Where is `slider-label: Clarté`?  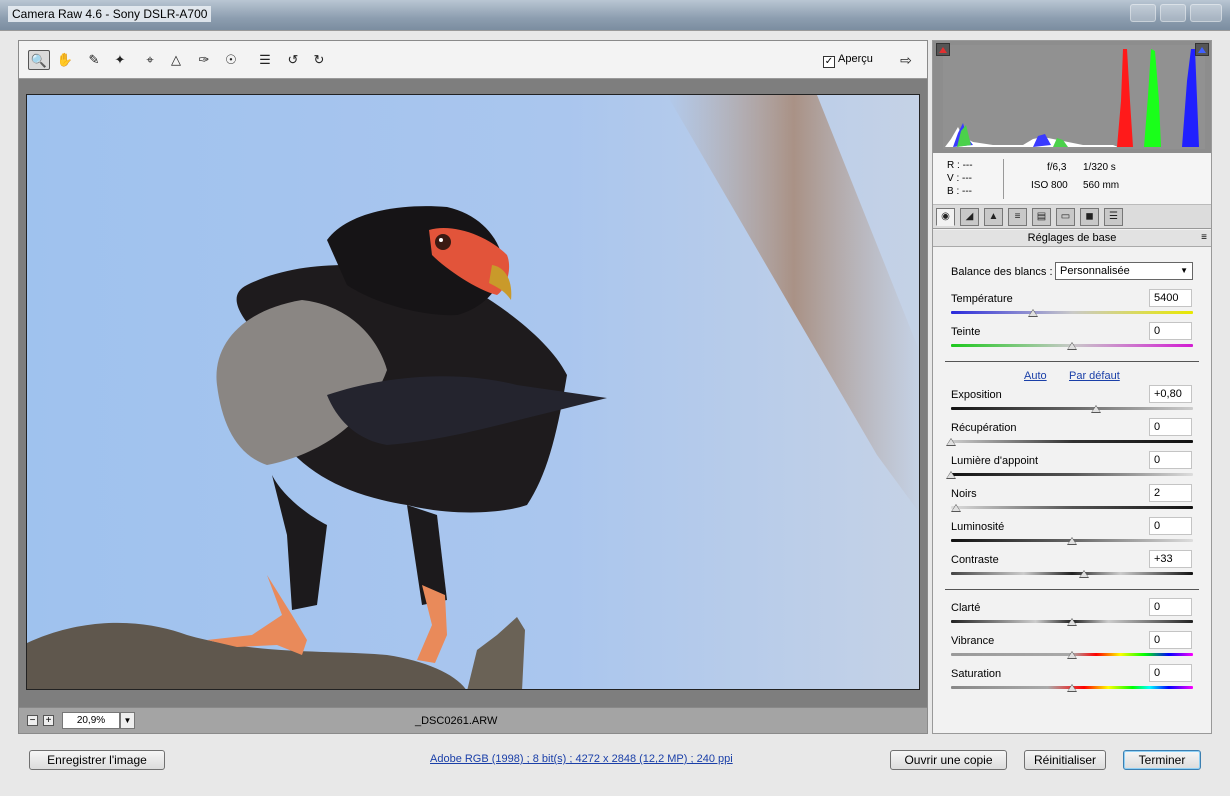 slider-label: Clarté is located at coordinates (966, 608).